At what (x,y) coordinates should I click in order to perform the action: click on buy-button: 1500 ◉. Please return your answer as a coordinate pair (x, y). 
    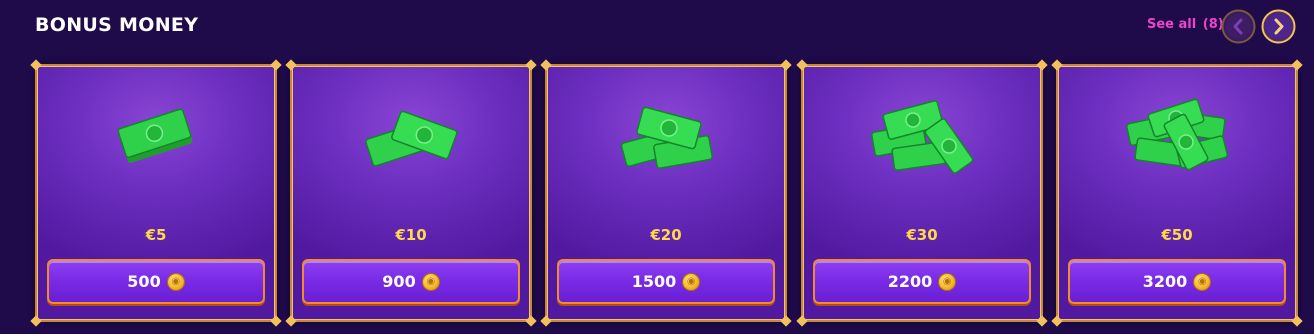
    Looking at the image, I should click on (666, 281).